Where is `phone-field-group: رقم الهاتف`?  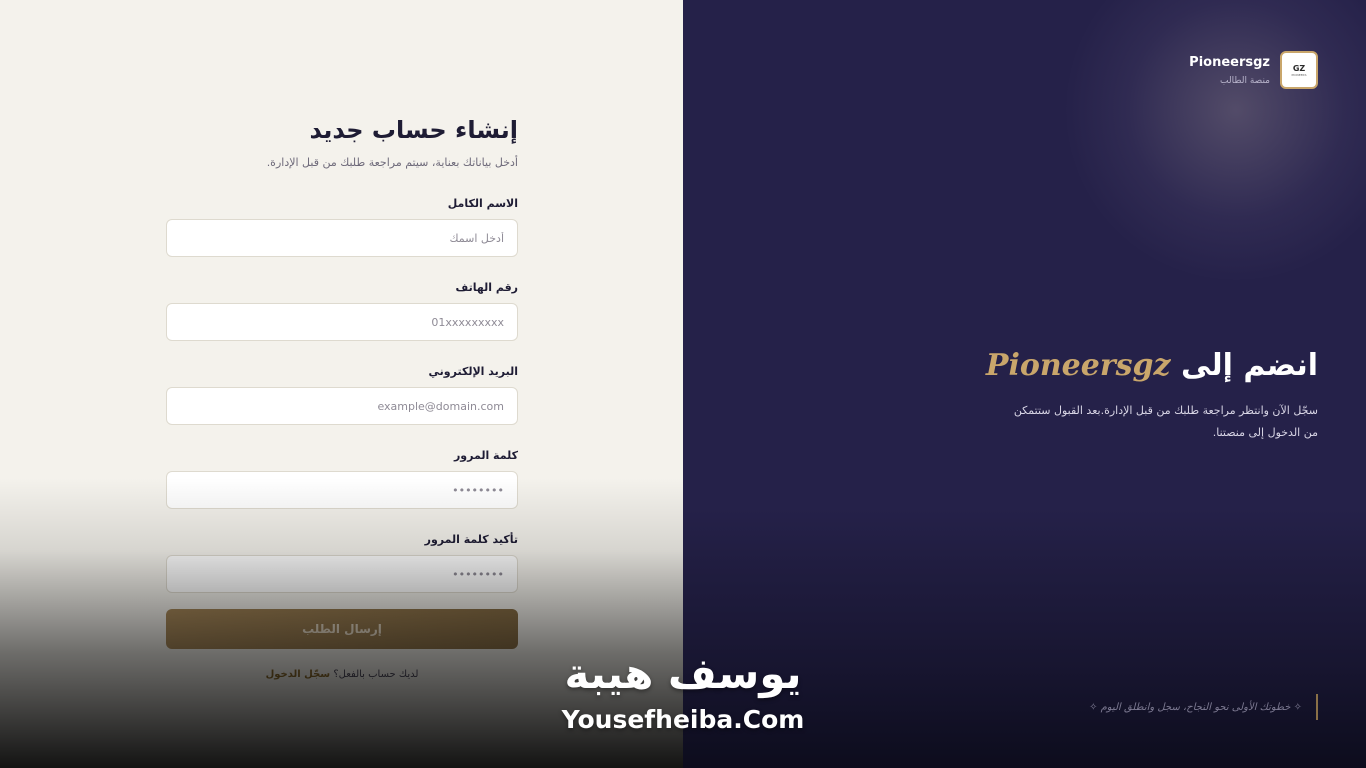 phone-field-group: رقم الهاتف is located at coordinates (342, 311).